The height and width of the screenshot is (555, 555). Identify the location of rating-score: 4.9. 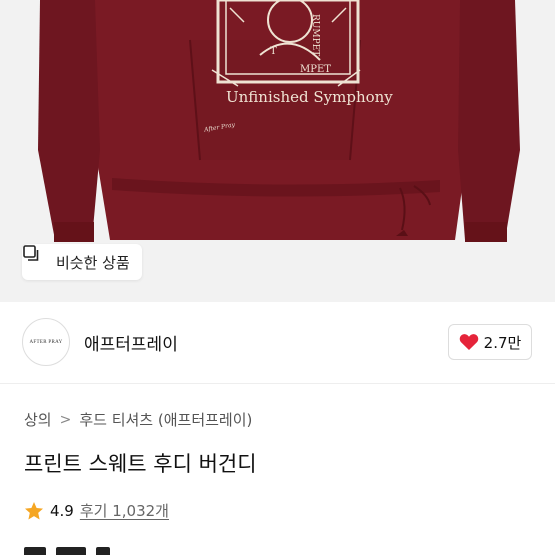
(62, 510).